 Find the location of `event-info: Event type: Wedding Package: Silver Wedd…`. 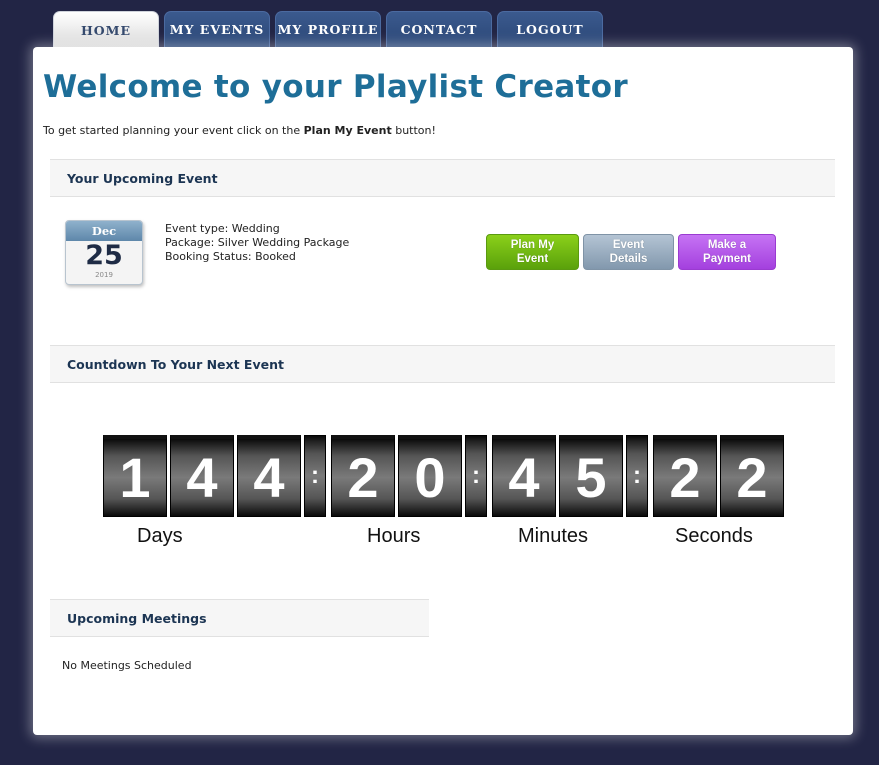

event-info: Event type: Wedding Package: Silver Wedd… is located at coordinates (257, 243).